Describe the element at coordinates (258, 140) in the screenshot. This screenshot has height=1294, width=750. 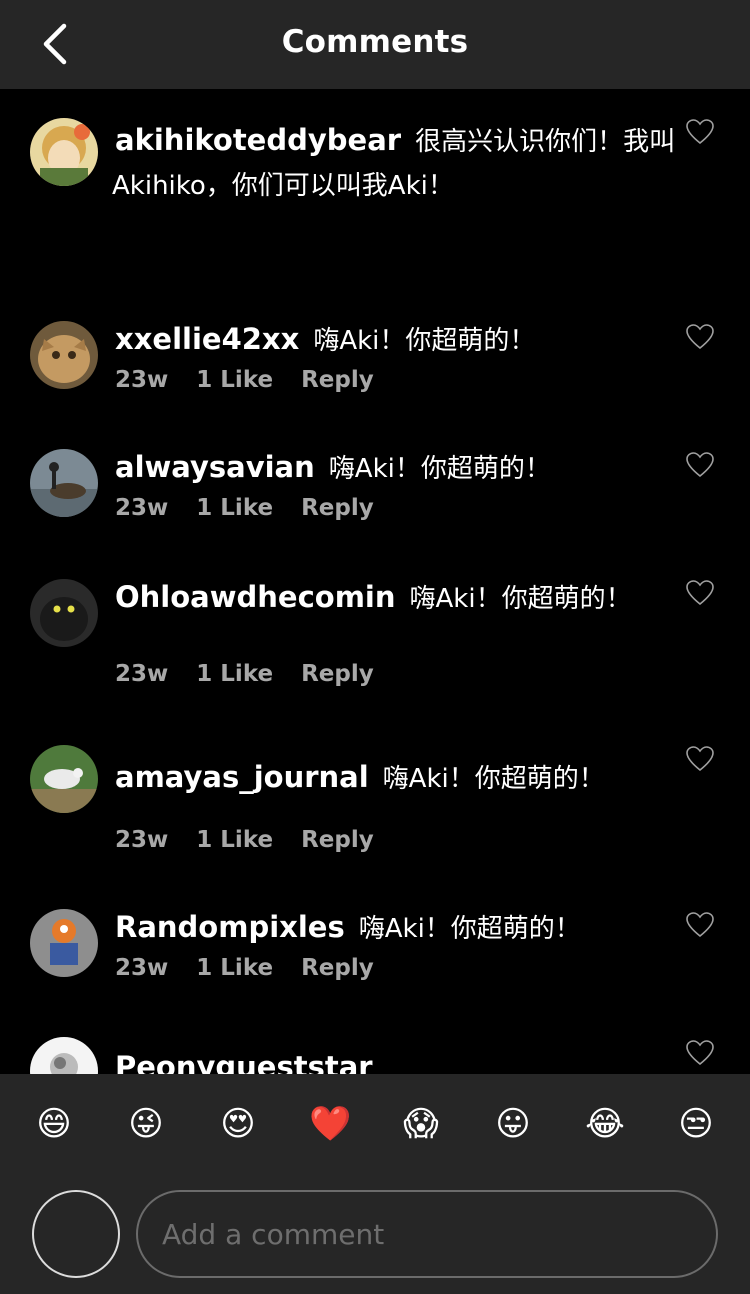
I see `comment-username: akihikoteddybear` at that location.